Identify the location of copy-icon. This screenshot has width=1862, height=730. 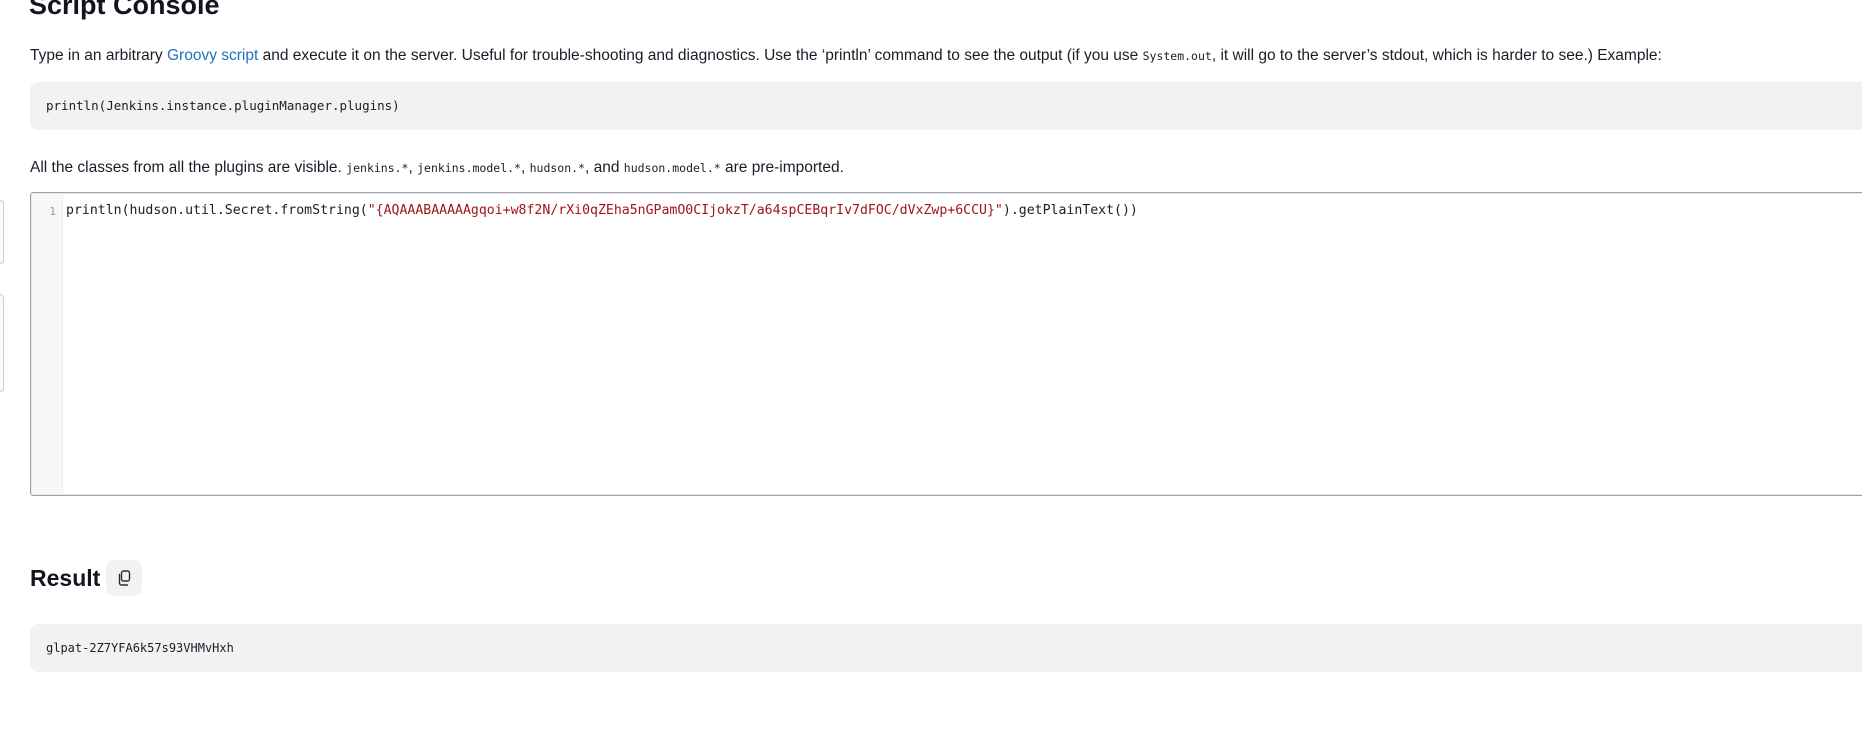
(124, 578).